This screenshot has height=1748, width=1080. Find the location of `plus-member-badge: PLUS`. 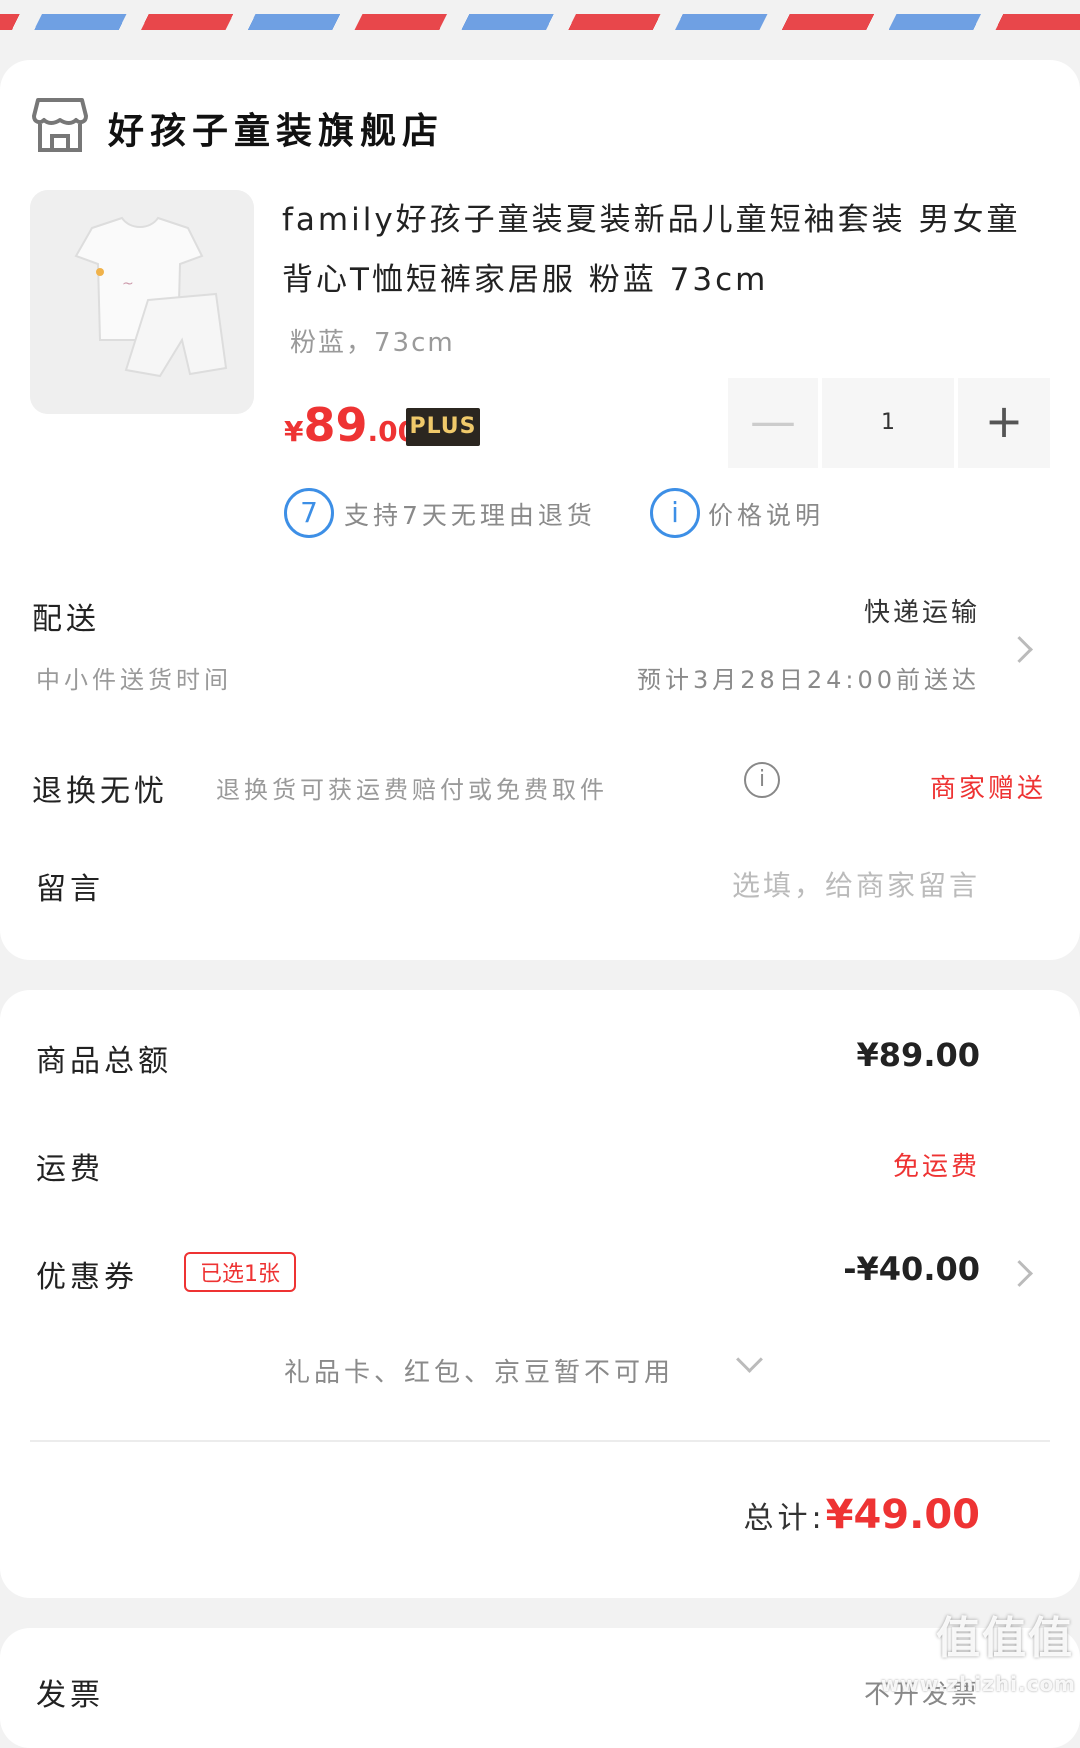

plus-member-badge: PLUS is located at coordinates (443, 427).